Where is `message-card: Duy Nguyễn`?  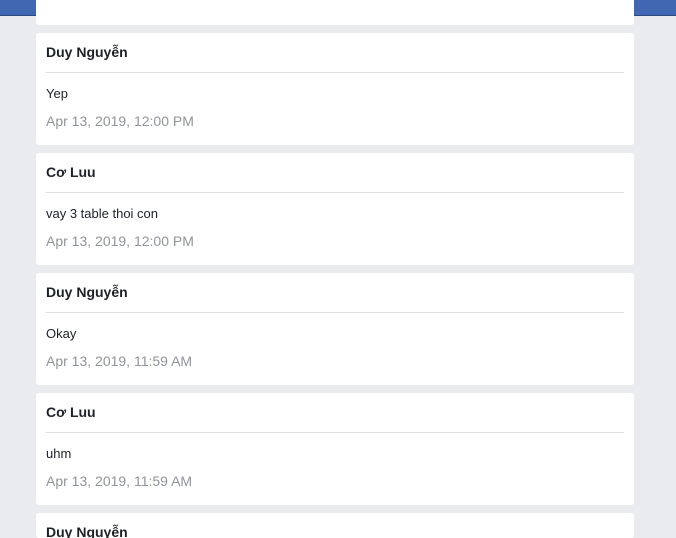 message-card: Duy Nguyễn is located at coordinates (335, 525).